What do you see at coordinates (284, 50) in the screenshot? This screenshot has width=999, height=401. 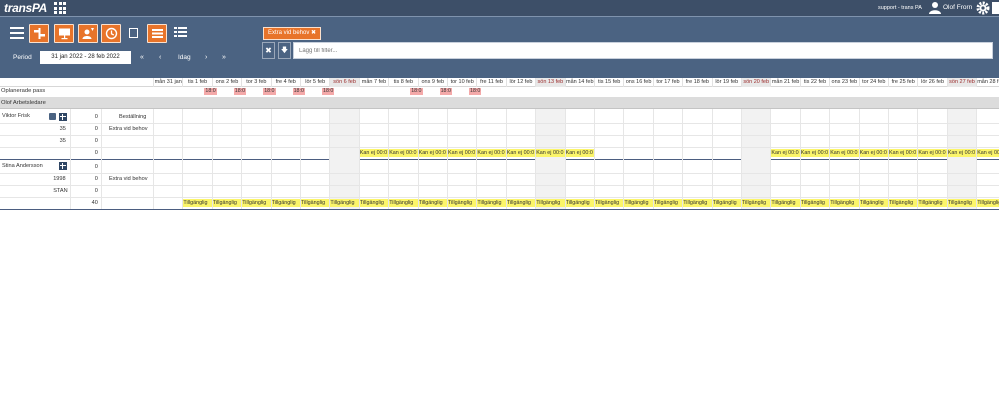 I see `filter-dropdown-icon: 🡇` at bounding box center [284, 50].